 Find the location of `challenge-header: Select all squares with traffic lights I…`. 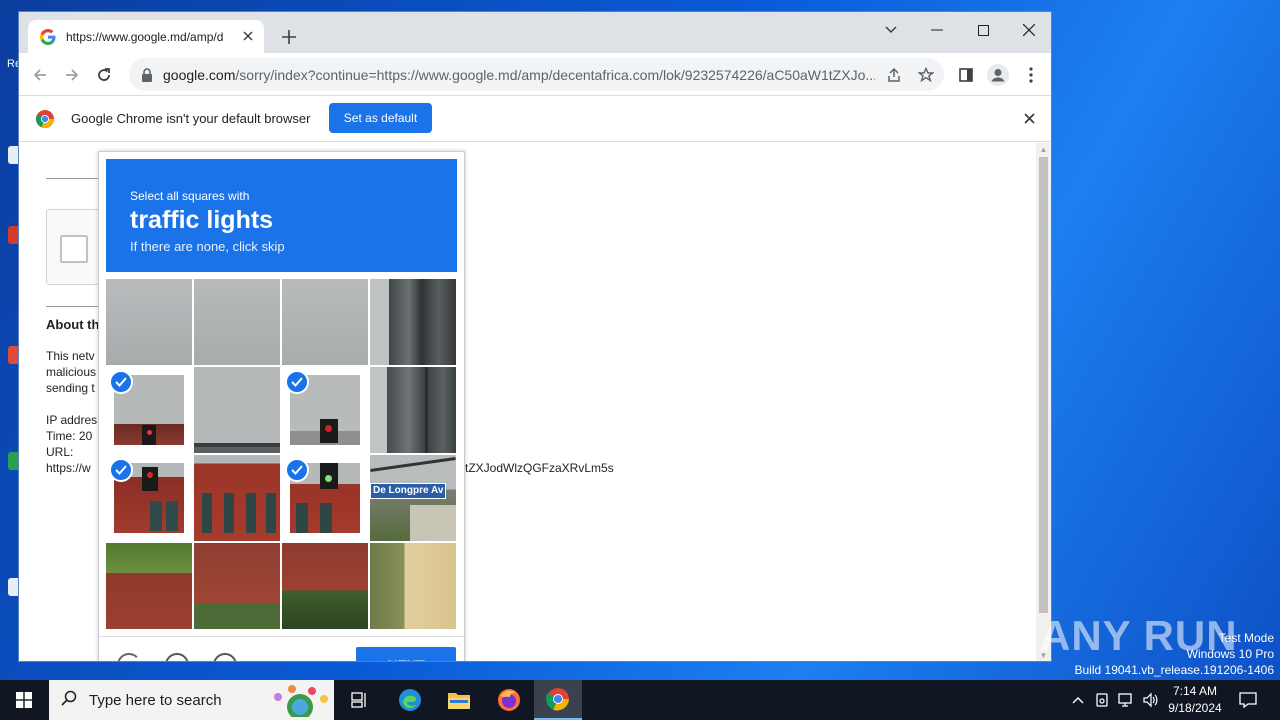

challenge-header: Select all squares with traffic lights I… is located at coordinates (281, 215).